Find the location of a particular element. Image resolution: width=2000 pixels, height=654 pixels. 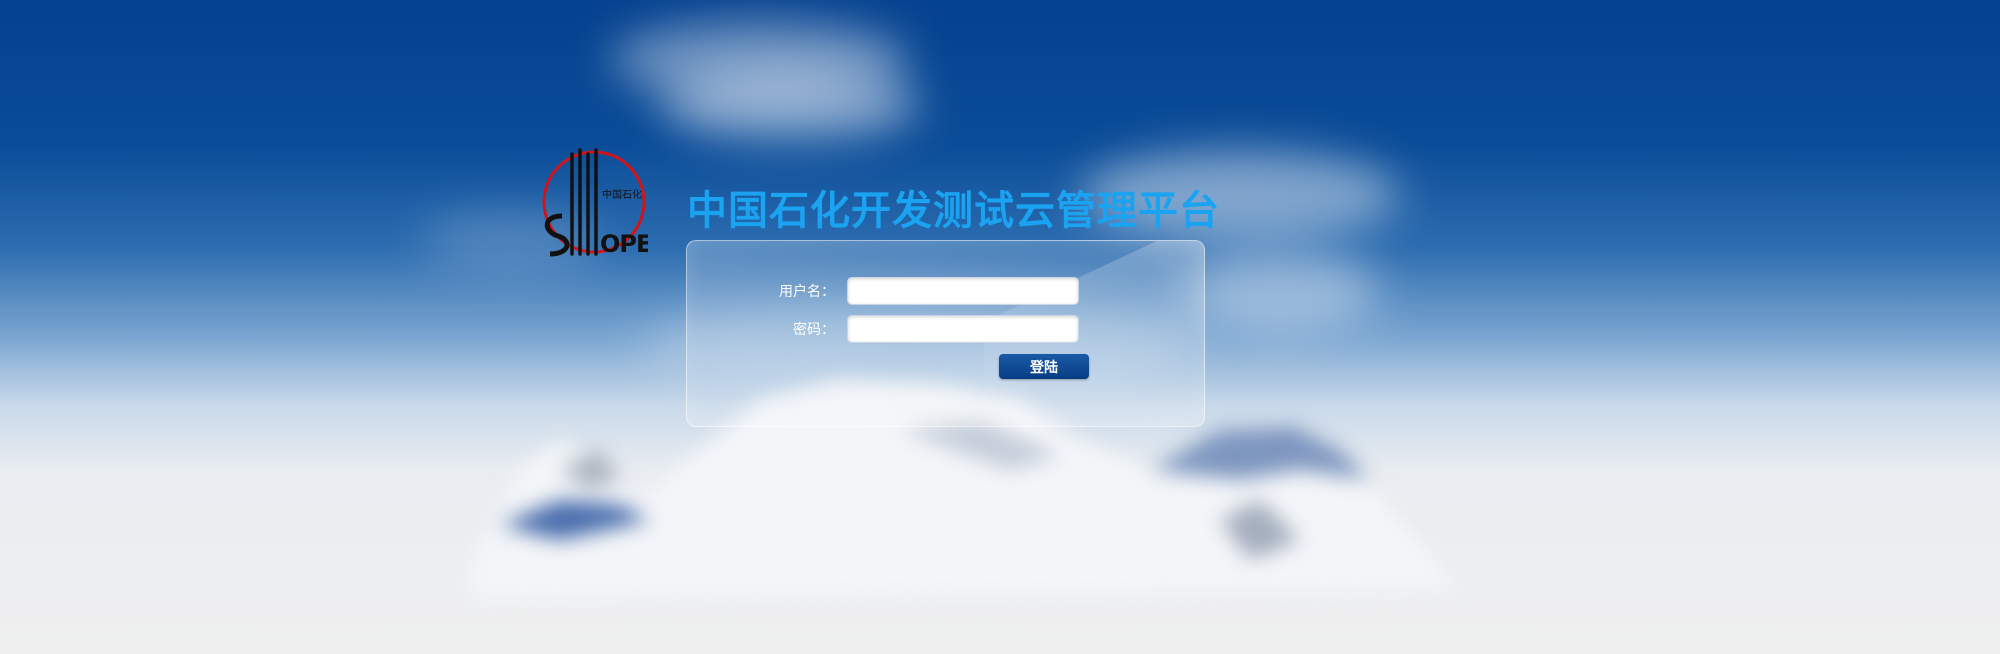

sinopec-logo: 中国石化 OPEC is located at coordinates (602, 205).